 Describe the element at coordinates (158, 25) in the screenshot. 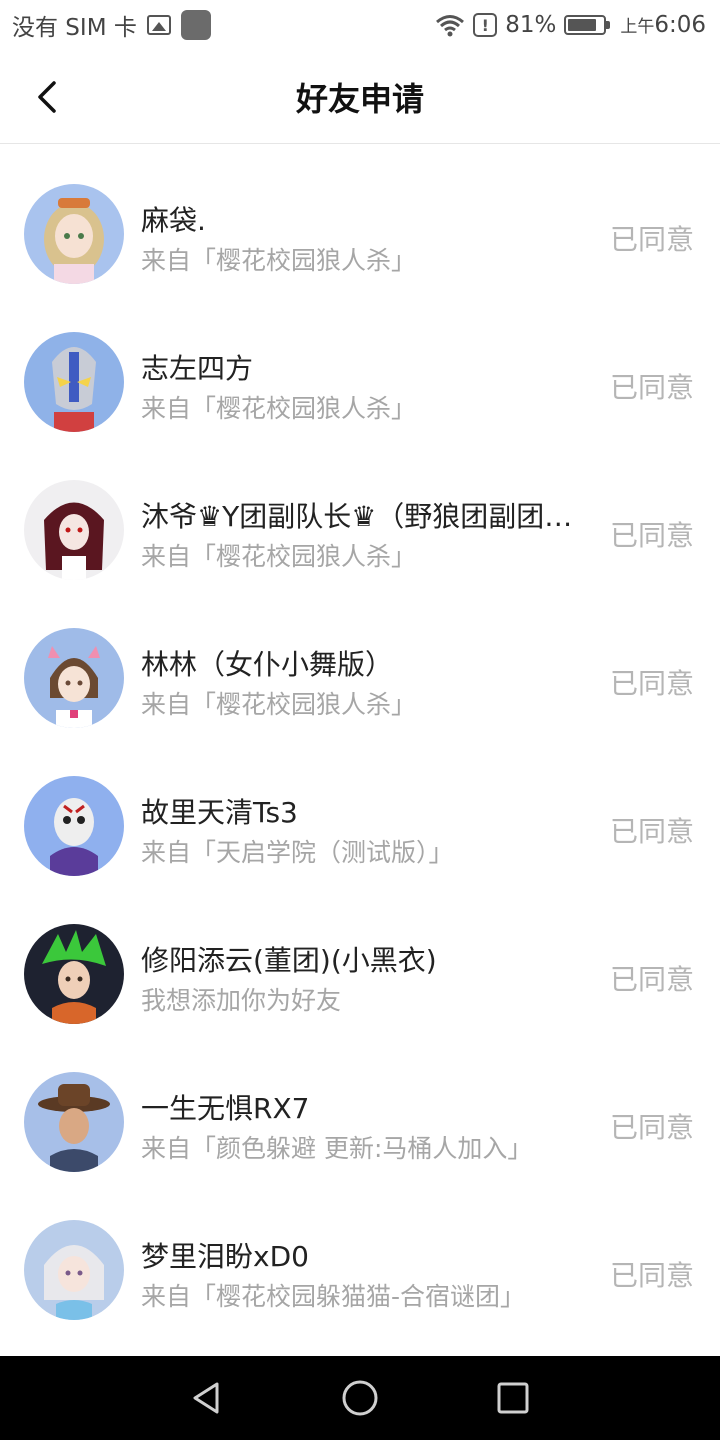

I see `image-notification-icon` at that location.